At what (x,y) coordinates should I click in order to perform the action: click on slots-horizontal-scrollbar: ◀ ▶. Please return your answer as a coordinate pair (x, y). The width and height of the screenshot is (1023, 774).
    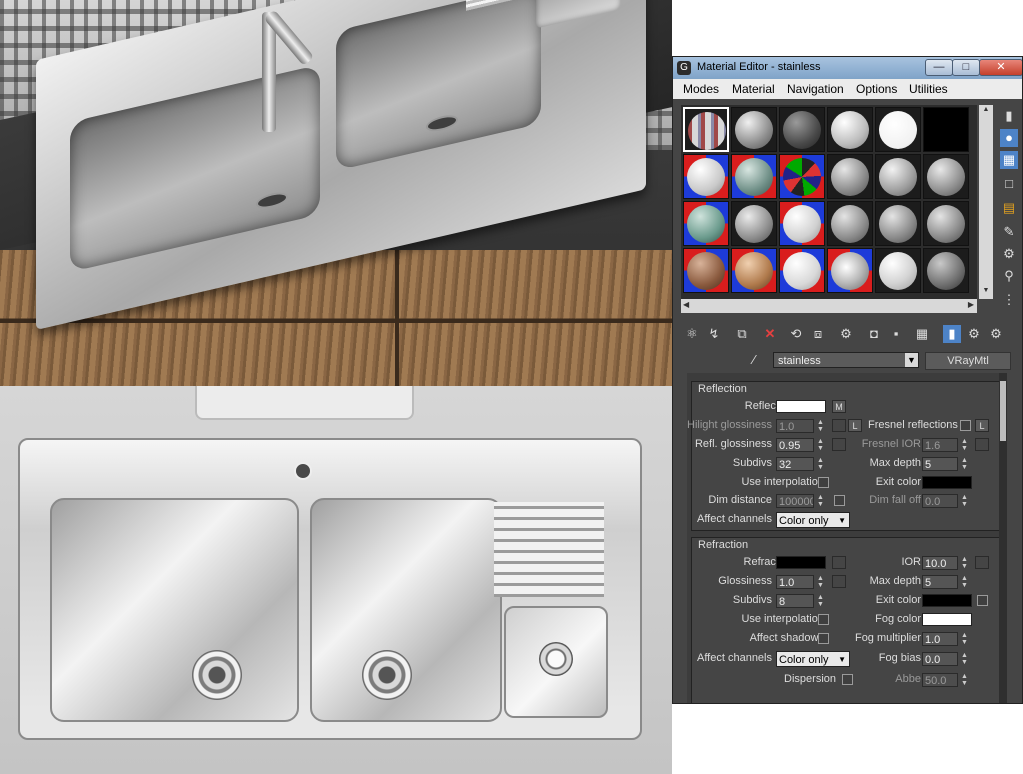
    Looking at the image, I should click on (829, 306).